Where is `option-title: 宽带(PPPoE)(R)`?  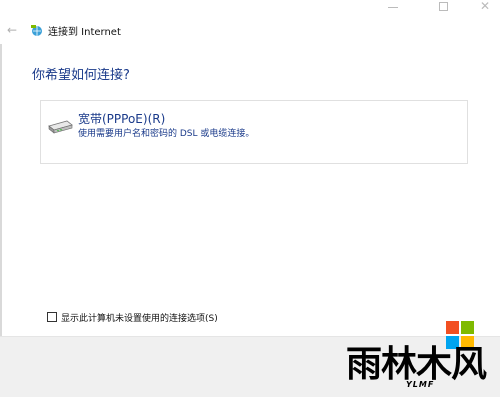
option-title: 宽带(PPPoE)(R) is located at coordinates (122, 119).